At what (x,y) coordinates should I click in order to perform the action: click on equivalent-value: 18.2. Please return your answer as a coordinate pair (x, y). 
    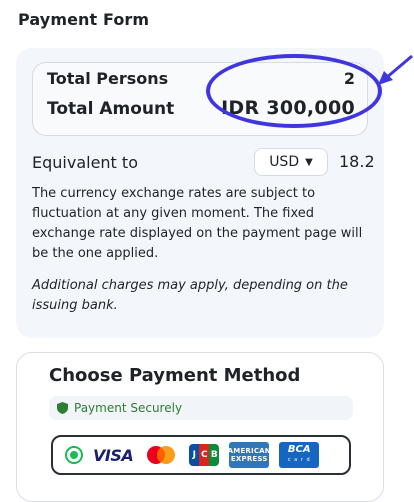
    Looking at the image, I should click on (357, 161).